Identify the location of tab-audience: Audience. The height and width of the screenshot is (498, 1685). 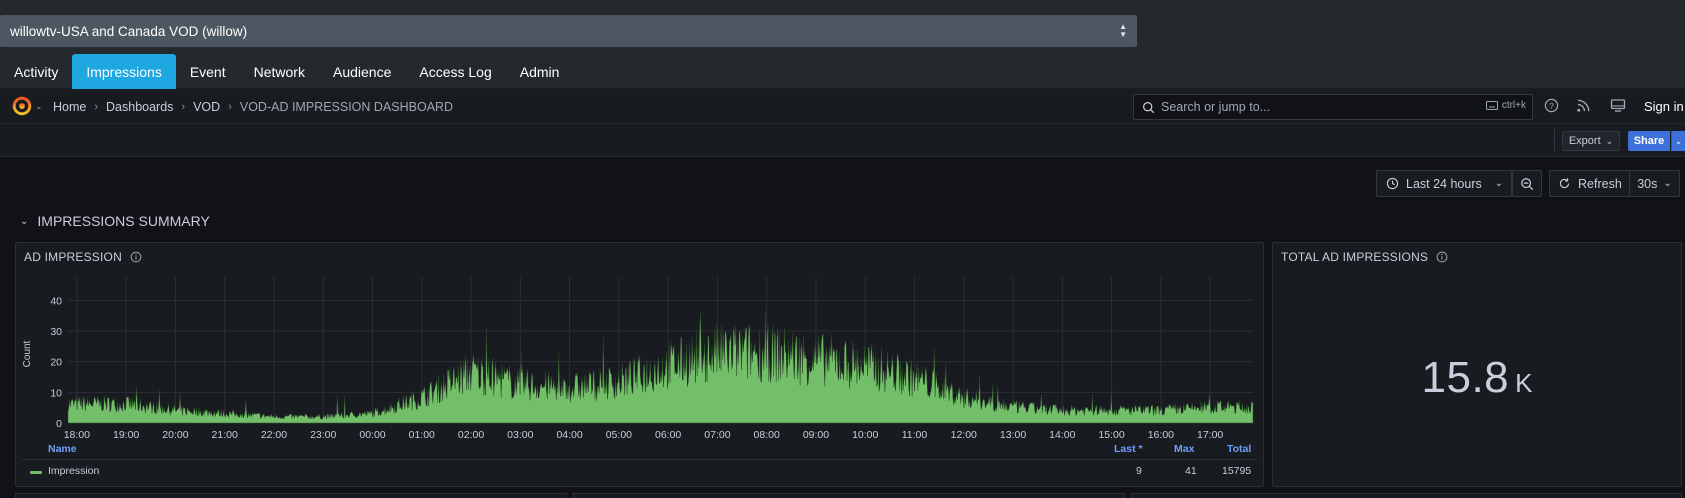
(362, 71).